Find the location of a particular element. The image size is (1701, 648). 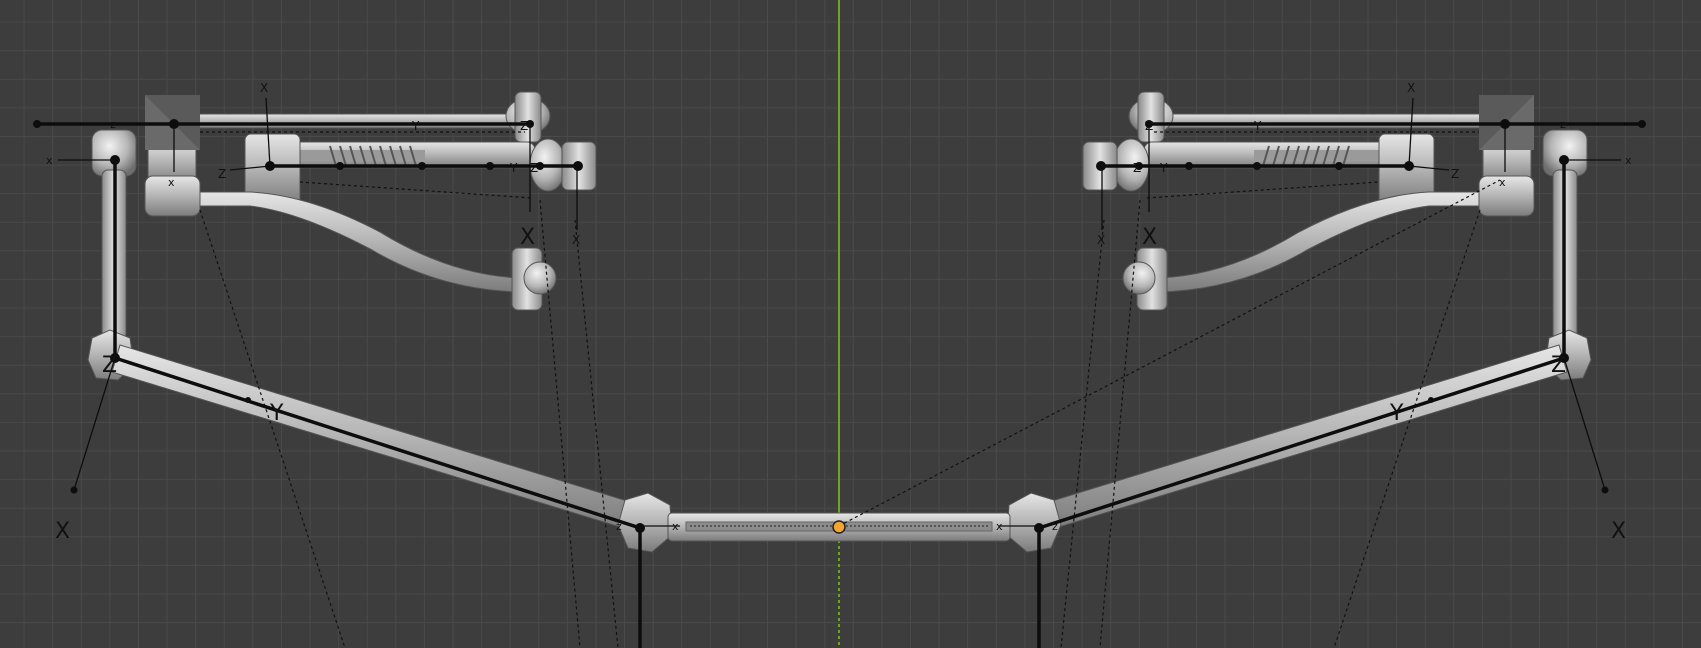

object-origin is located at coordinates (839, 527).